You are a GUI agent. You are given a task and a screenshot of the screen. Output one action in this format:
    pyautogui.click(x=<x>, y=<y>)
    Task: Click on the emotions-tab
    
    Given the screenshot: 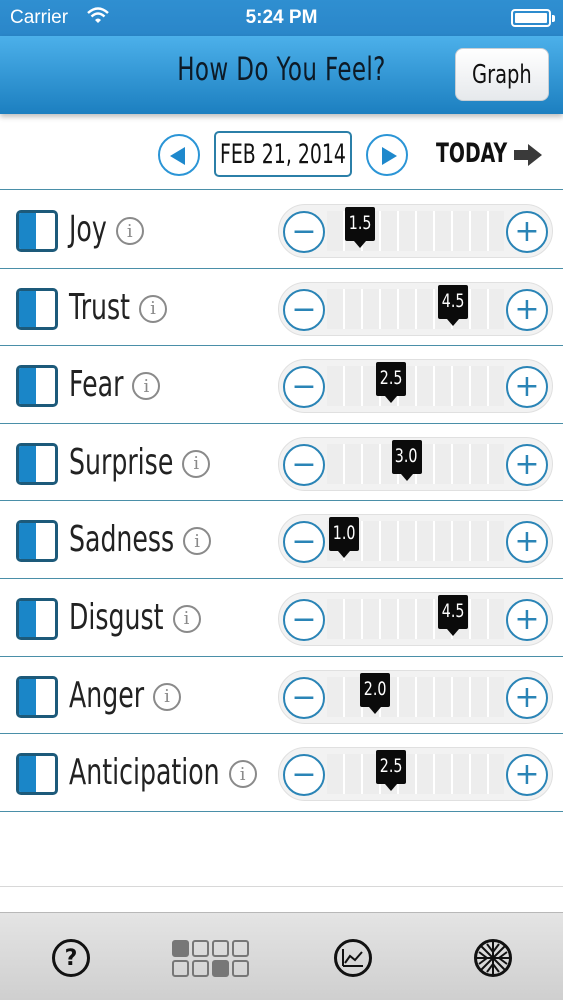 What is the action you would take?
    pyautogui.click(x=210, y=958)
    